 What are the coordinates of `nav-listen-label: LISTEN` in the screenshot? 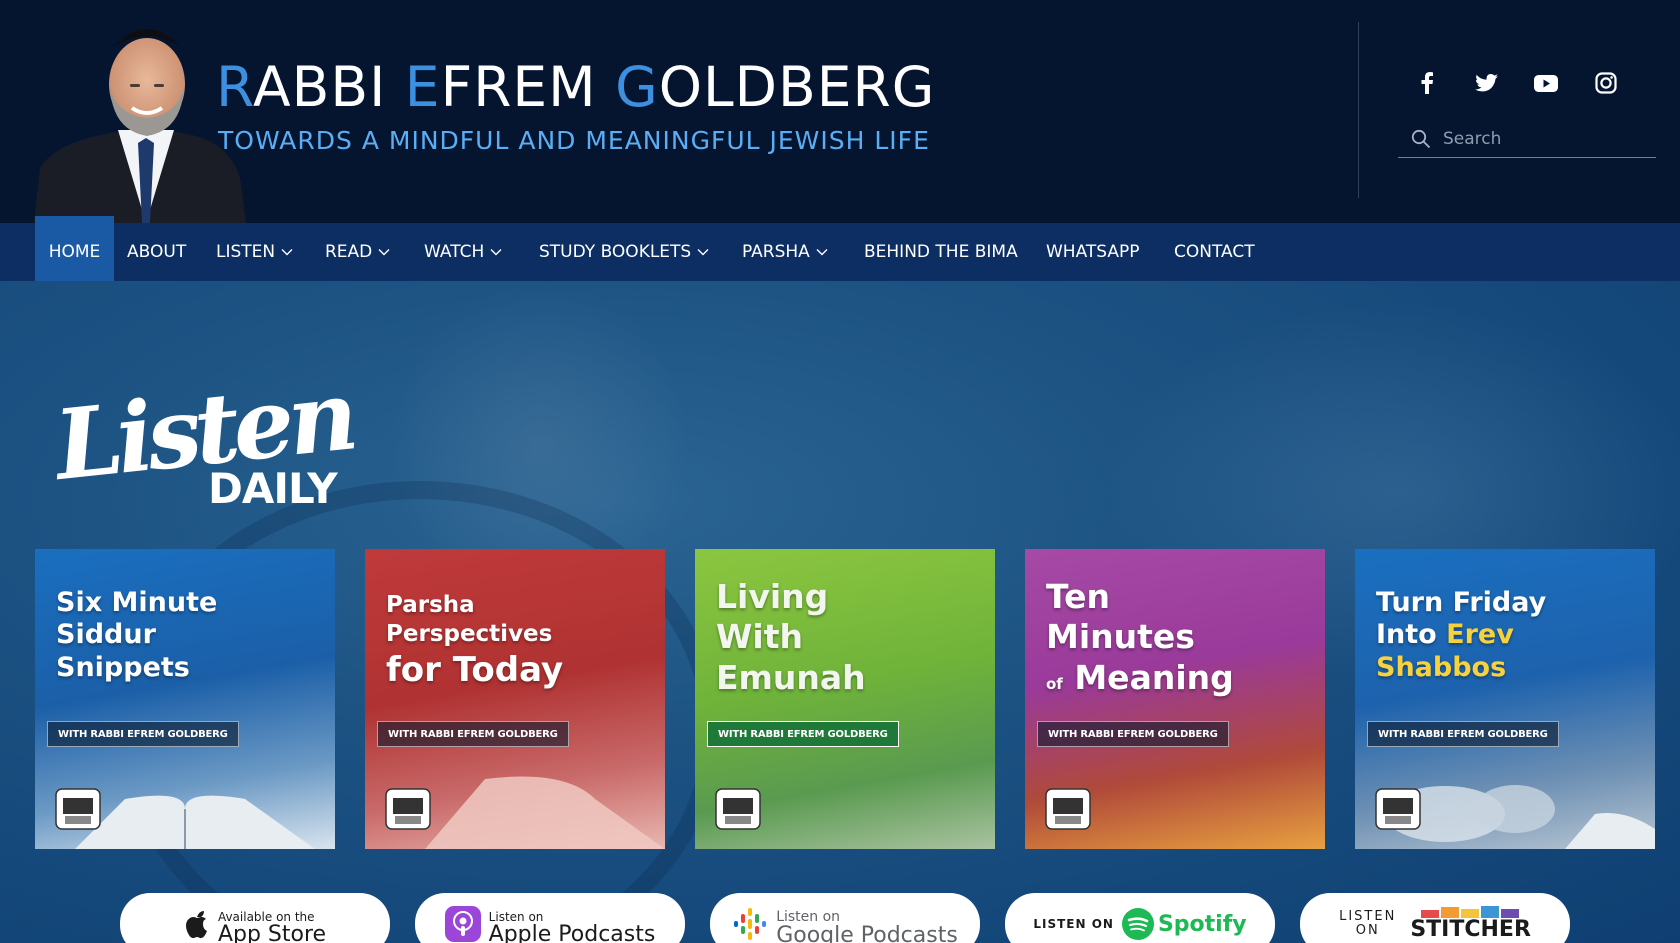 It's located at (246, 252).